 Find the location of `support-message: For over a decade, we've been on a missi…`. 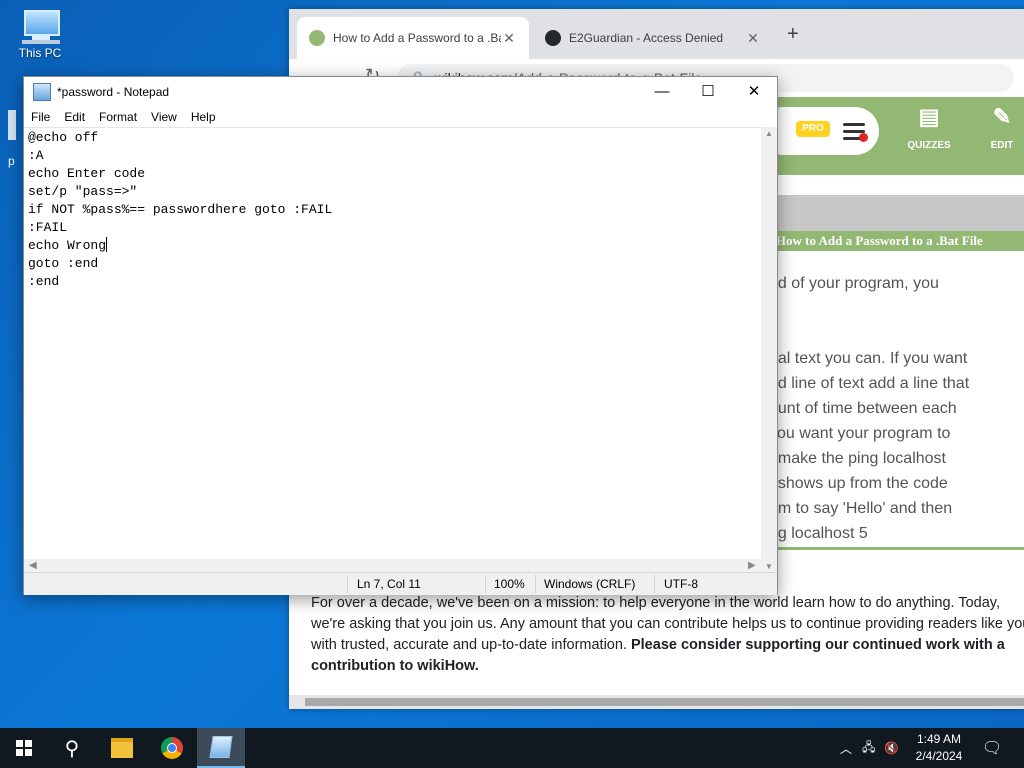

support-message: For over a decade, we've been on a missi… is located at coordinates (667, 635).